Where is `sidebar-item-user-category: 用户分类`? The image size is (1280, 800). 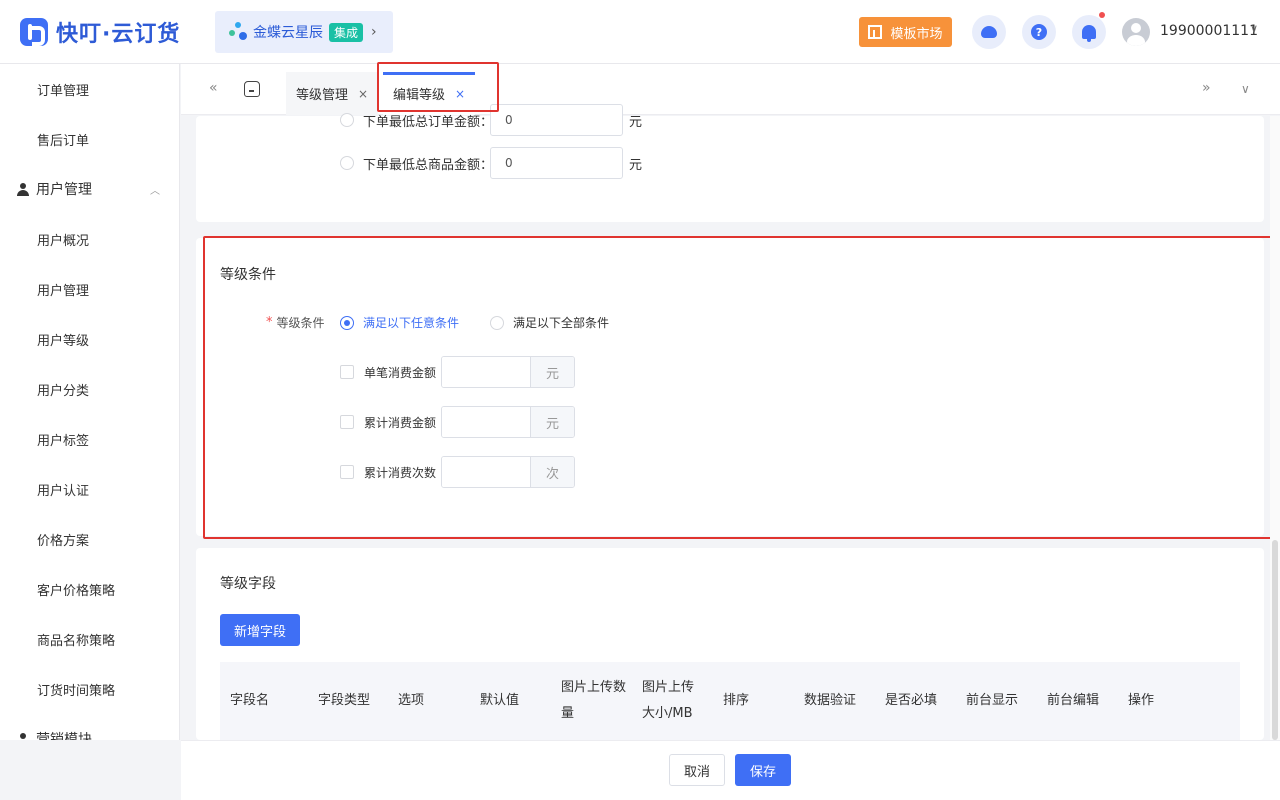
sidebar-item-user-category: 用户分类 is located at coordinates (89, 389).